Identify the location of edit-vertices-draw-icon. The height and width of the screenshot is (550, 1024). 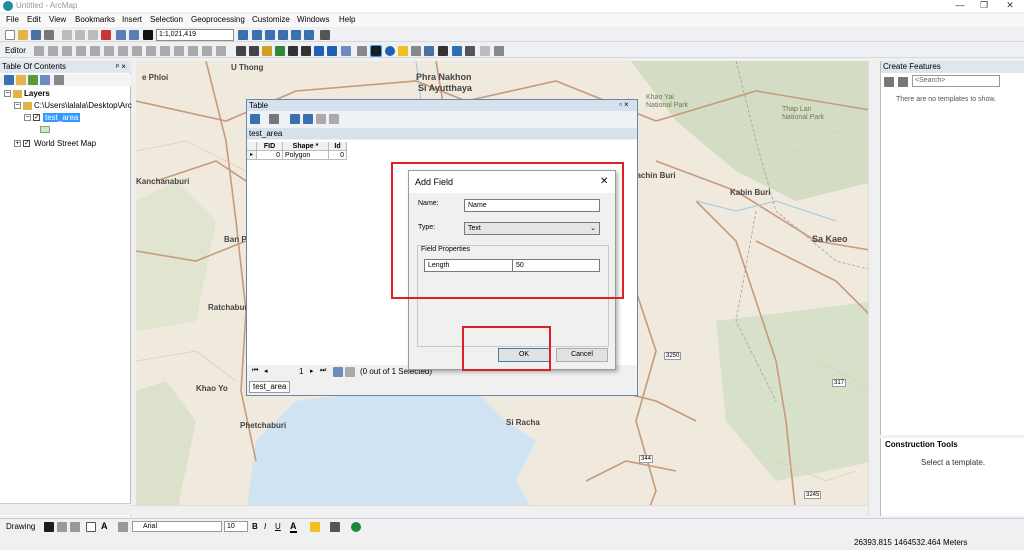
(123, 527).